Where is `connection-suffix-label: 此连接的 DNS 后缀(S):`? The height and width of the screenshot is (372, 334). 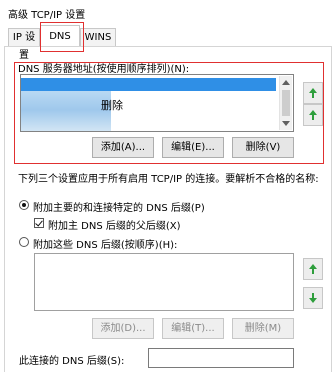 connection-suffix-label: 此连接的 DNS 后缀(S): is located at coordinates (72, 361).